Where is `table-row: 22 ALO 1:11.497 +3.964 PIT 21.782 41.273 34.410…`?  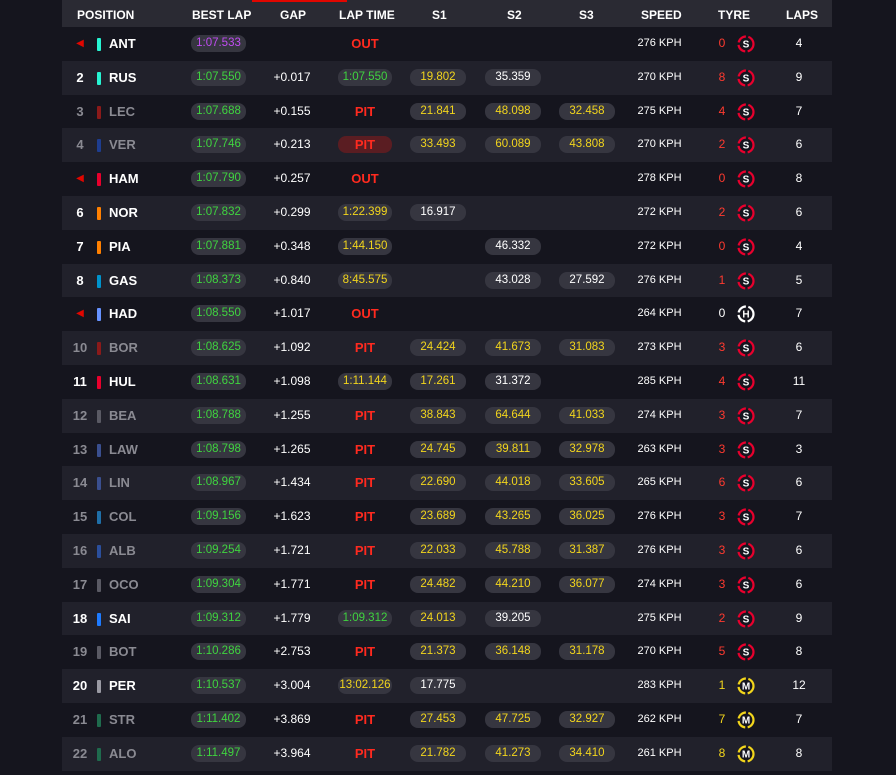
table-row: 22 ALO 1:11.497 +3.964 PIT 21.782 41.273 34.410… is located at coordinates (447, 753).